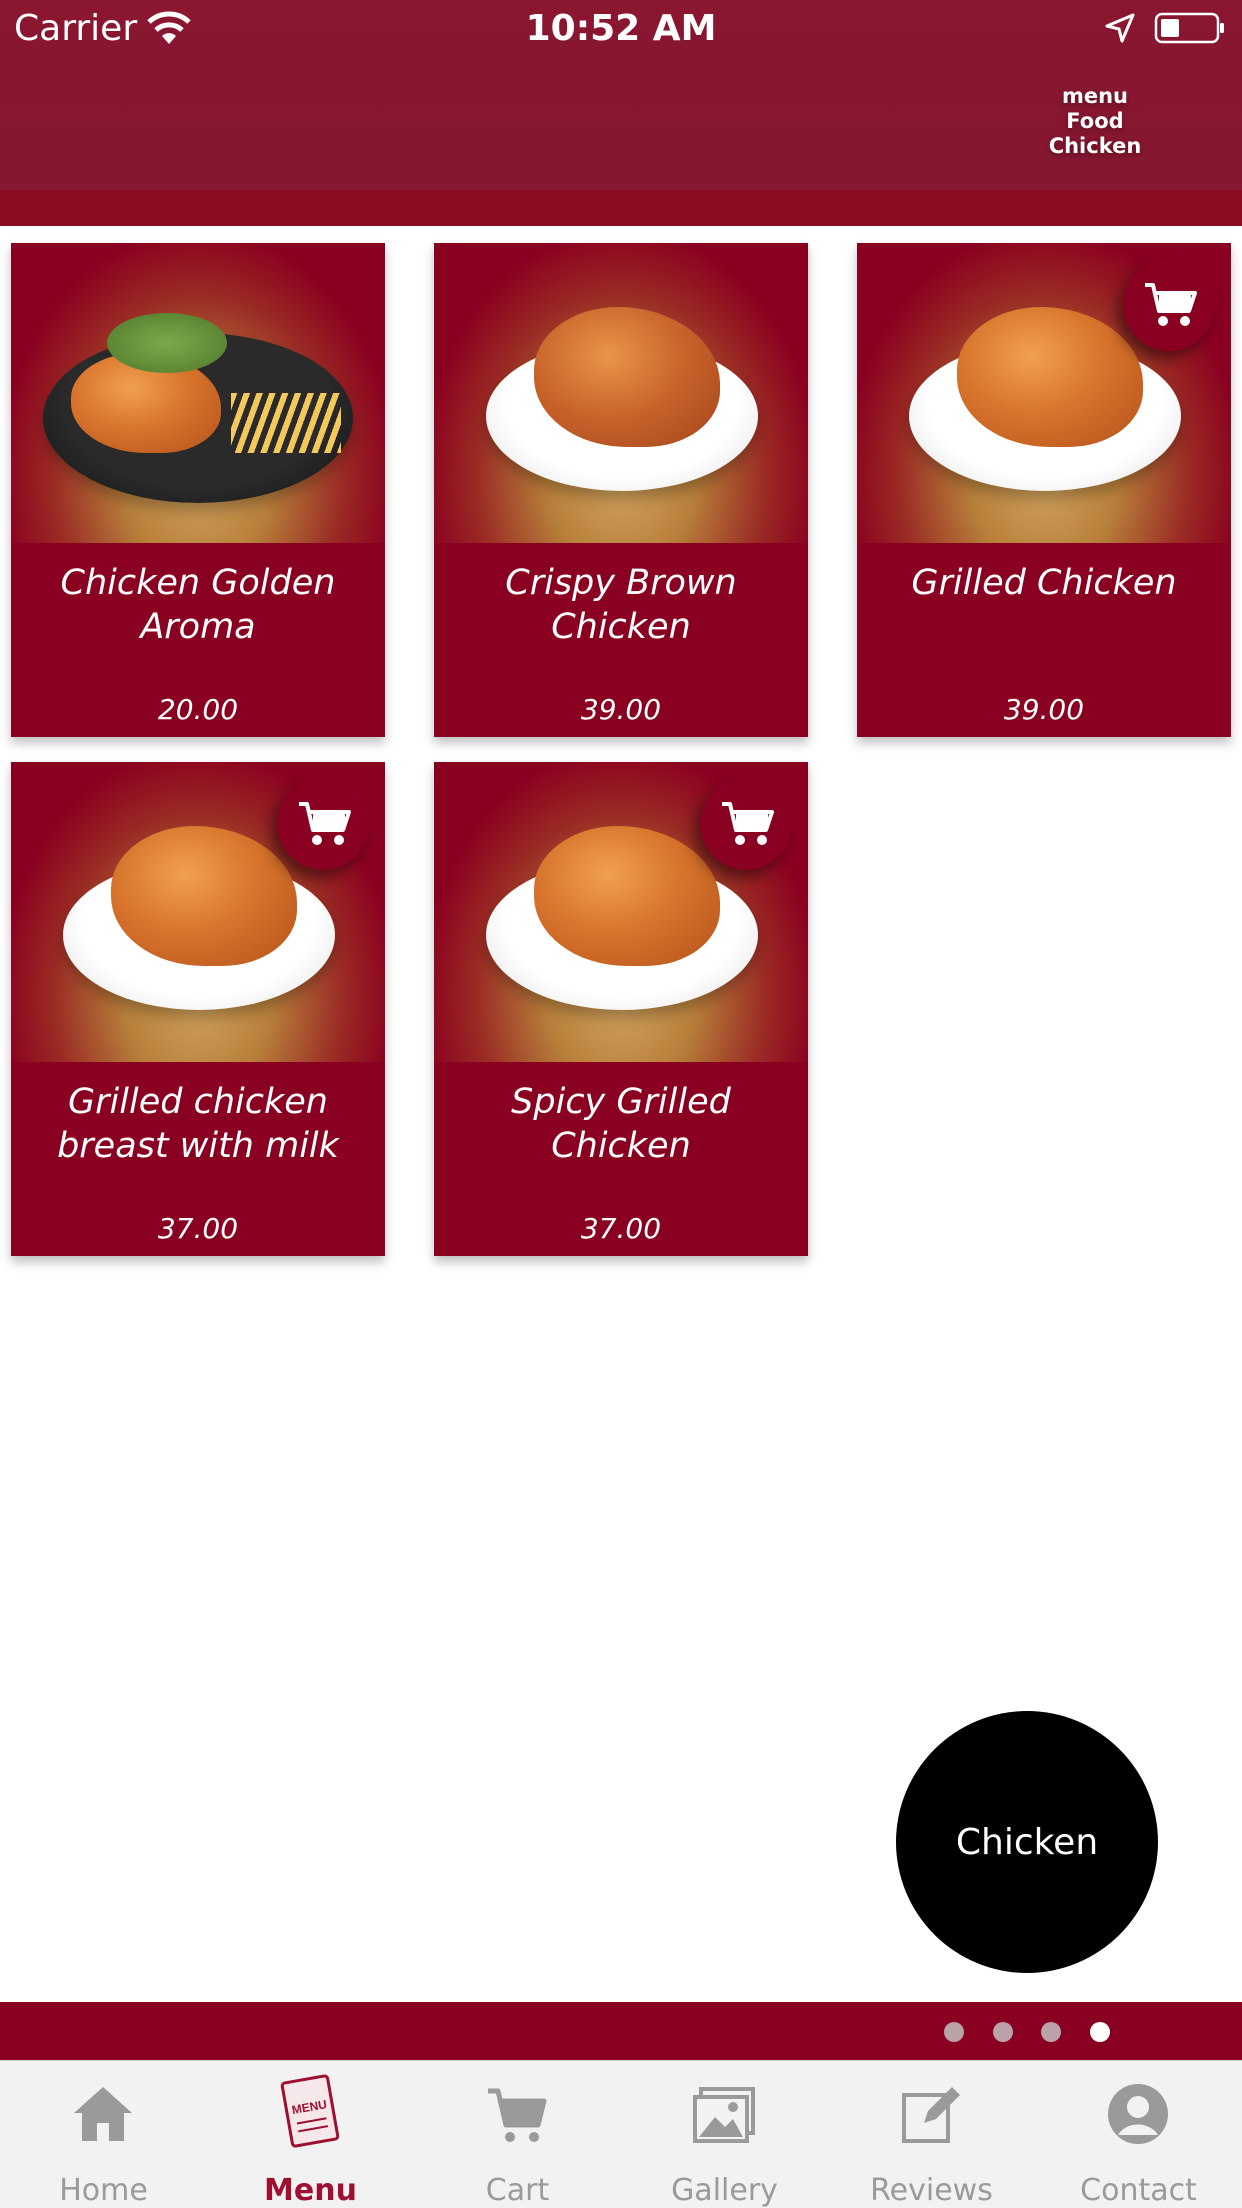 The height and width of the screenshot is (2208, 1242). I want to click on tab-cart: Cart, so click(517, 2134).